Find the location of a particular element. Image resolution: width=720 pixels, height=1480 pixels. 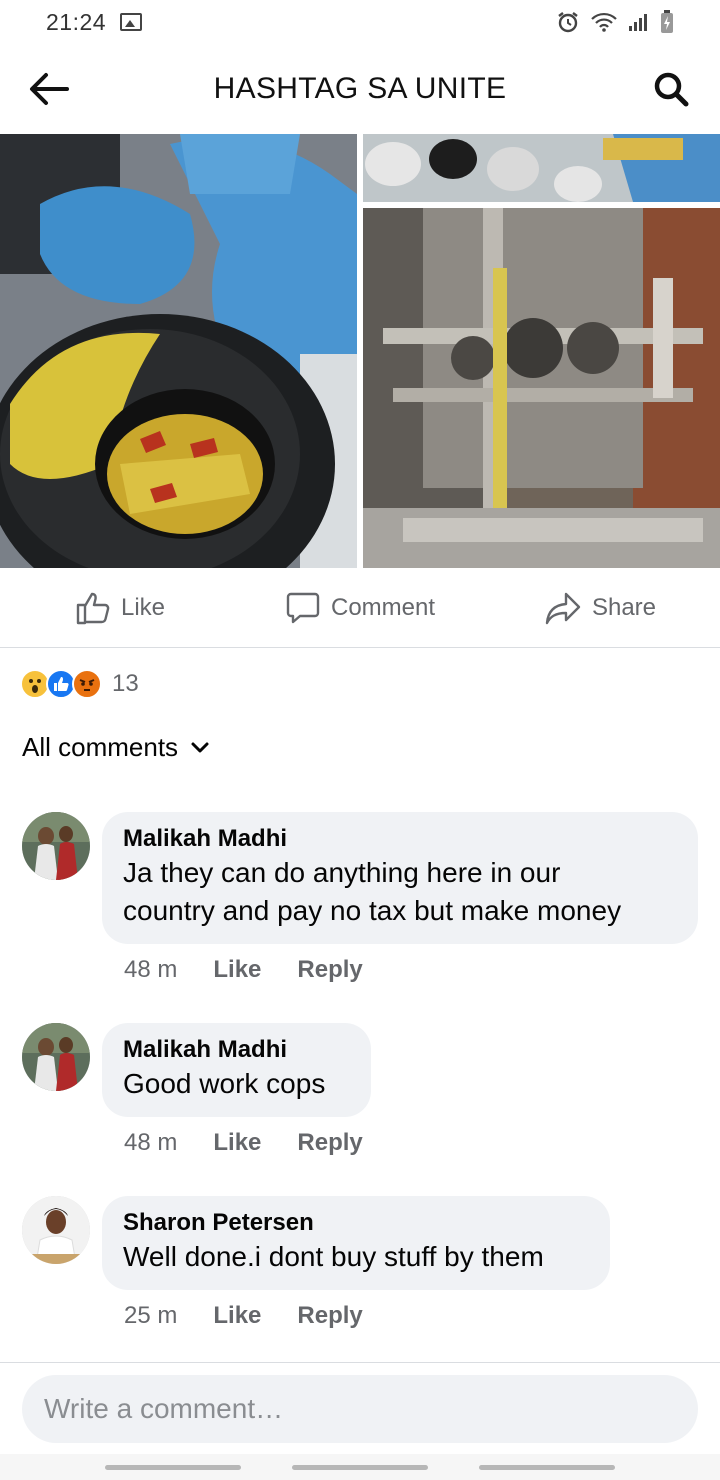

angry-reaction-icon is located at coordinates (87, 684).